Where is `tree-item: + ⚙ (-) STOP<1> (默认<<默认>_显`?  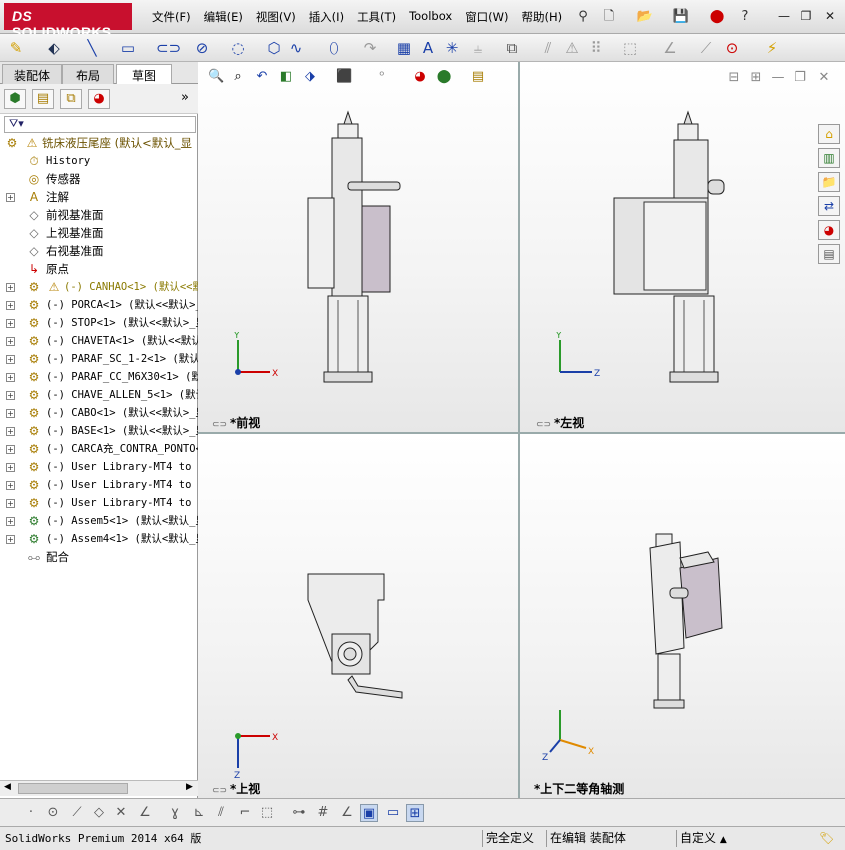 tree-item: + ⚙ (-) STOP<1> (默认<<默认>_显 is located at coordinates (99, 323).